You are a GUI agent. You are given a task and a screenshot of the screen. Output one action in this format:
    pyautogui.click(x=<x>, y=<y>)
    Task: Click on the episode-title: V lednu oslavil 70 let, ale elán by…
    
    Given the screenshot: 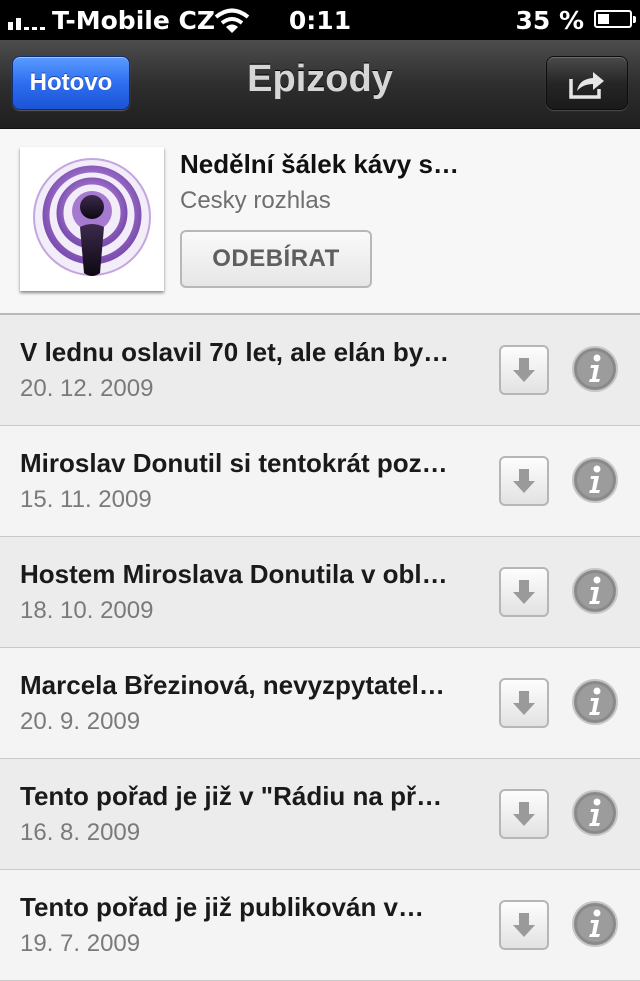 What is the action you would take?
    pyautogui.click(x=235, y=352)
    